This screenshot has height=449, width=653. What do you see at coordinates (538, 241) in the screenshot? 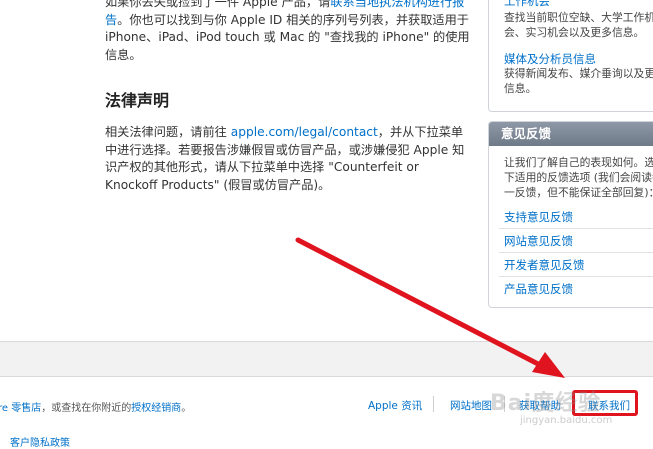
I see `website-feedback-link: 网站意见反馈` at bounding box center [538, 241].